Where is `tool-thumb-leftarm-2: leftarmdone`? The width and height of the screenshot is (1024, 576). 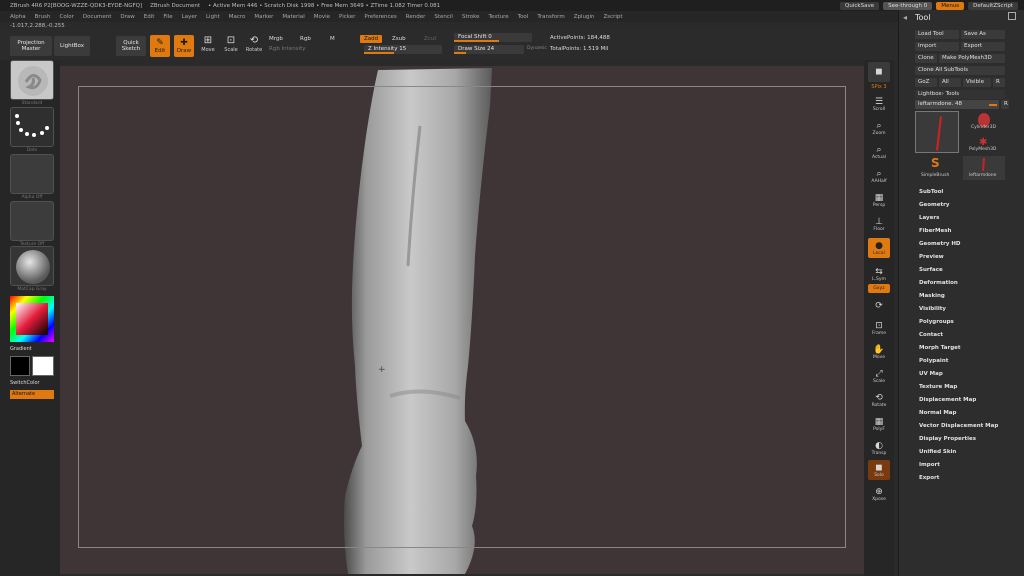 tool-thumb-leftarm-2: leftarmdone is located at coordinates (984, 168).